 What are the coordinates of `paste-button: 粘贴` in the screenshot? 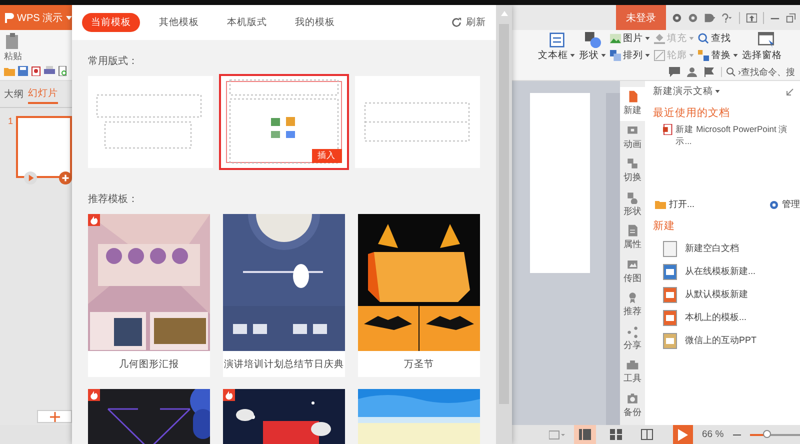 It's located at (13, 47).